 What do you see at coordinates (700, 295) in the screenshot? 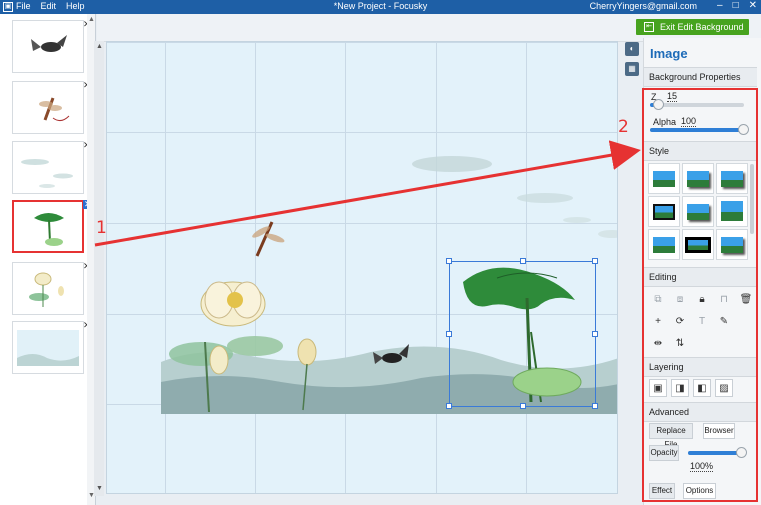
I see `highlight-box-properties` at bounding box center [700, 295].